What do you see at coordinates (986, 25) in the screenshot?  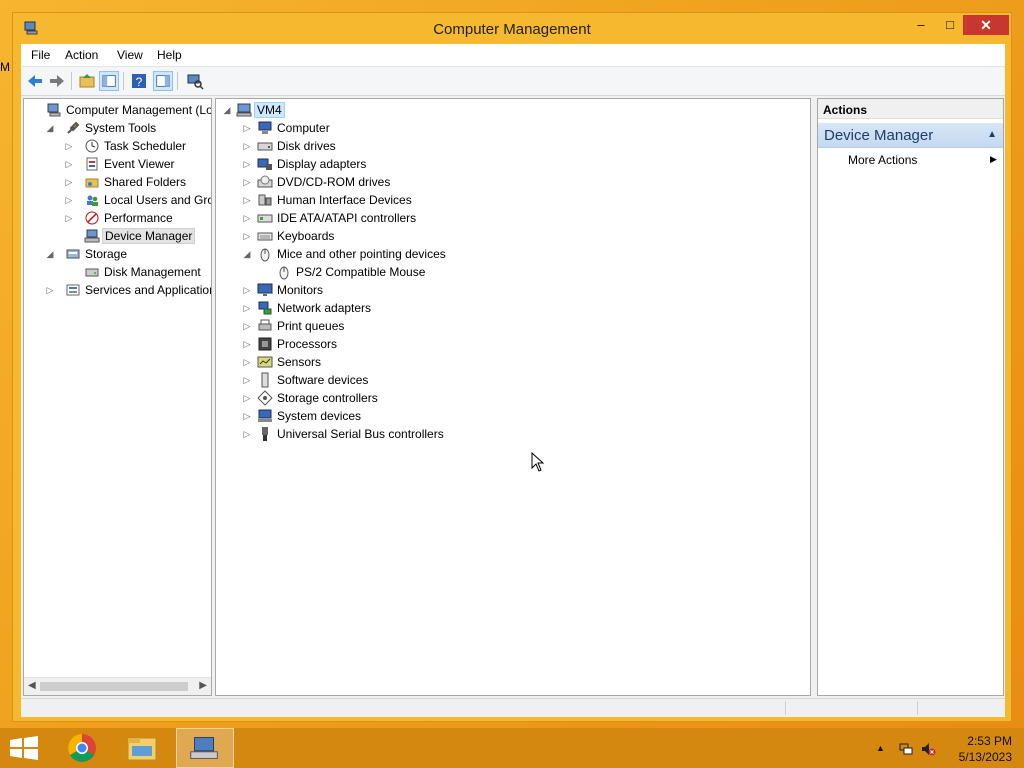 I see `close-button: ✕` at bounding box center [986, 25].